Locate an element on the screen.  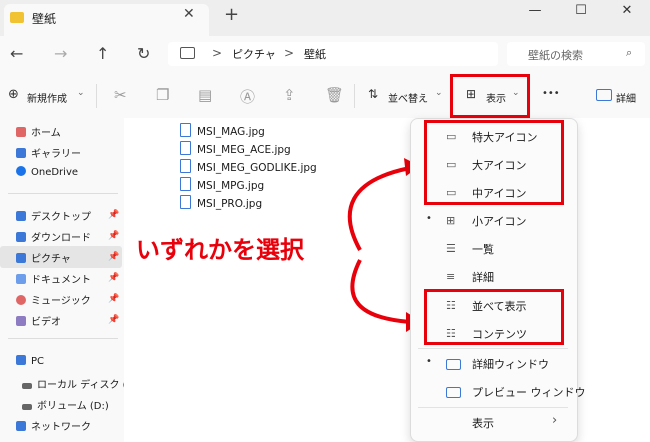
sidebar-item-music: ミュージック is located at coordinates (53, 299).